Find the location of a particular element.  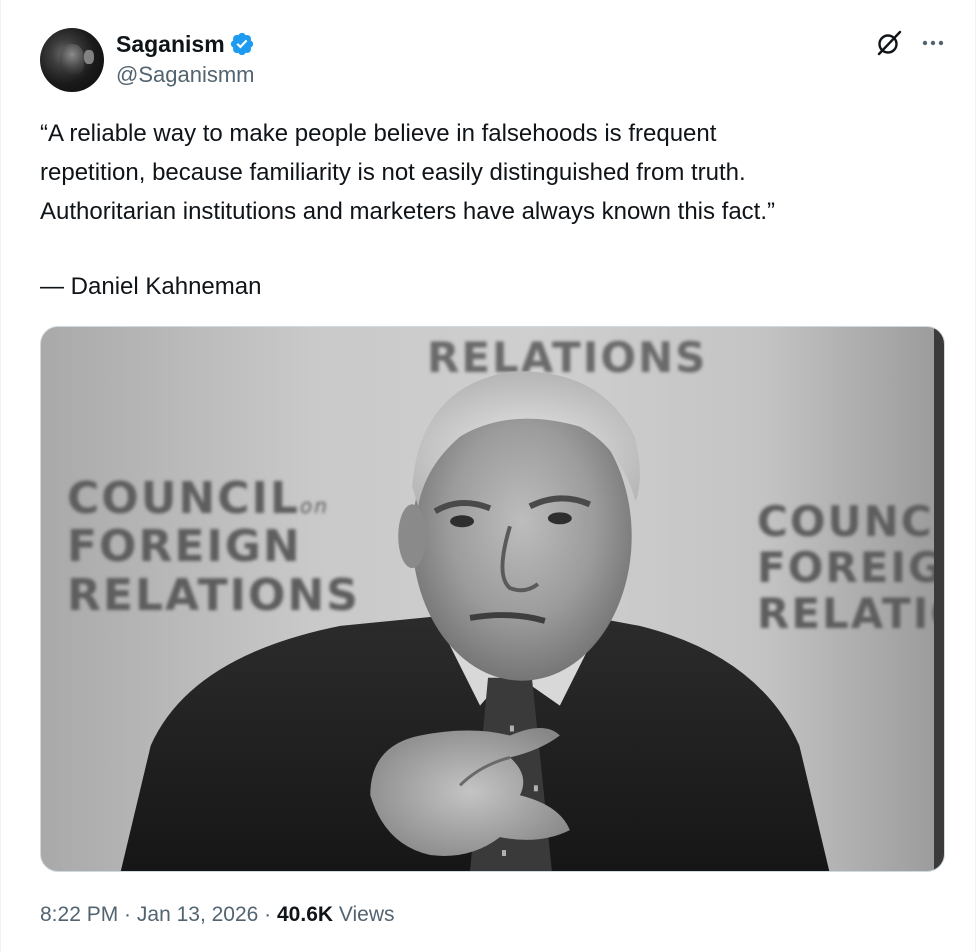

tweet-meta: 8:22 PM · Jan 13, 2026 · 40.6K Views is located at coordinates (217, 915).